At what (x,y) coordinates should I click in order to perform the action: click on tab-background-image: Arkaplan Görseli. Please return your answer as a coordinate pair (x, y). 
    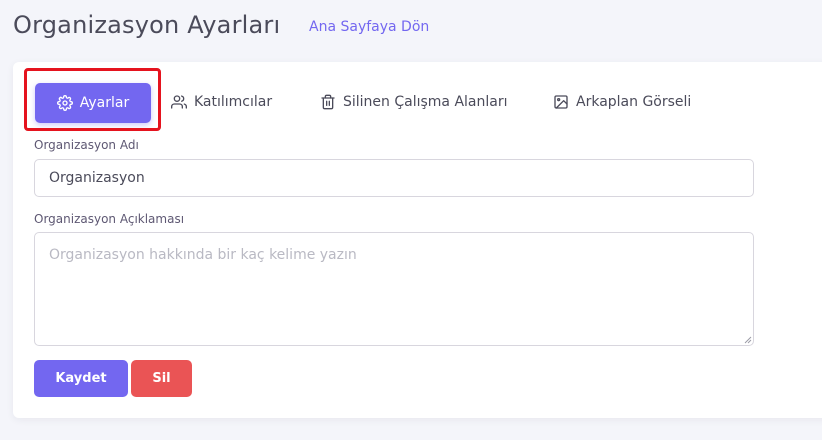
    Looking at the image, I should click on (622, 102).